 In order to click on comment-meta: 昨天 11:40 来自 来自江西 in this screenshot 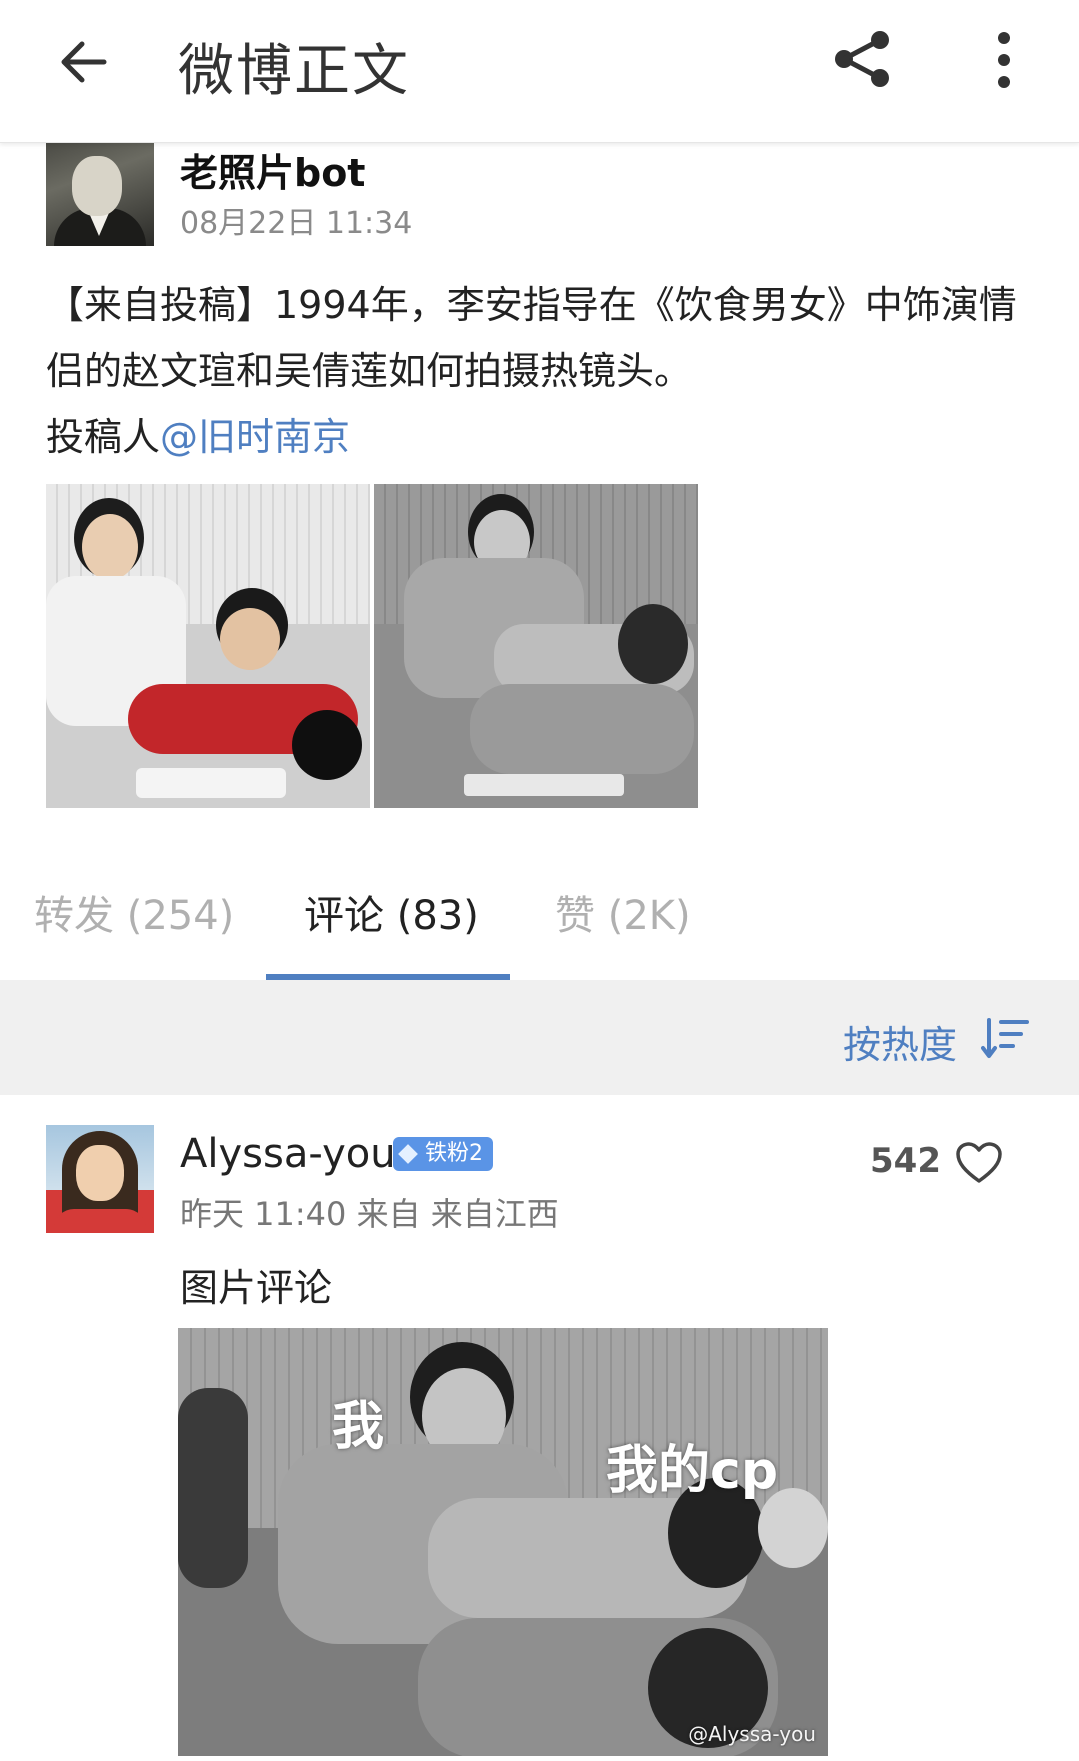, I will do `click(369, 1214)`.